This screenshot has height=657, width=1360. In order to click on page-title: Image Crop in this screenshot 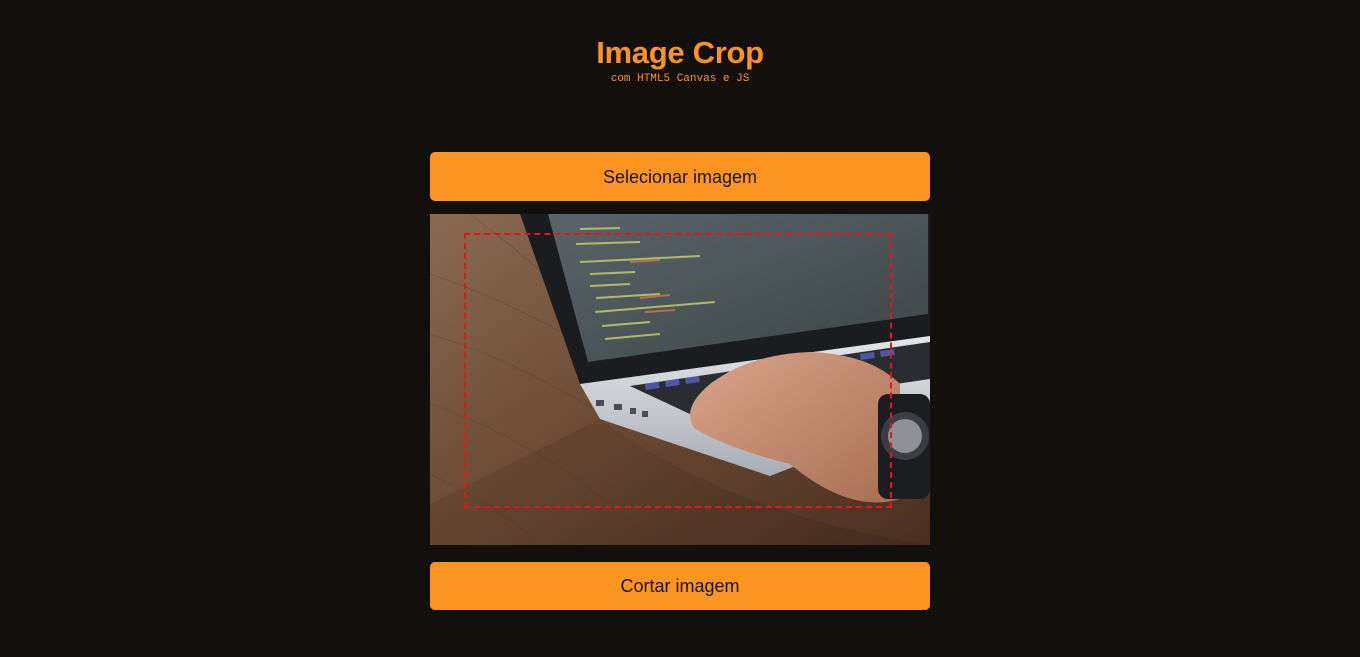, I will do `click(680, 52)`.